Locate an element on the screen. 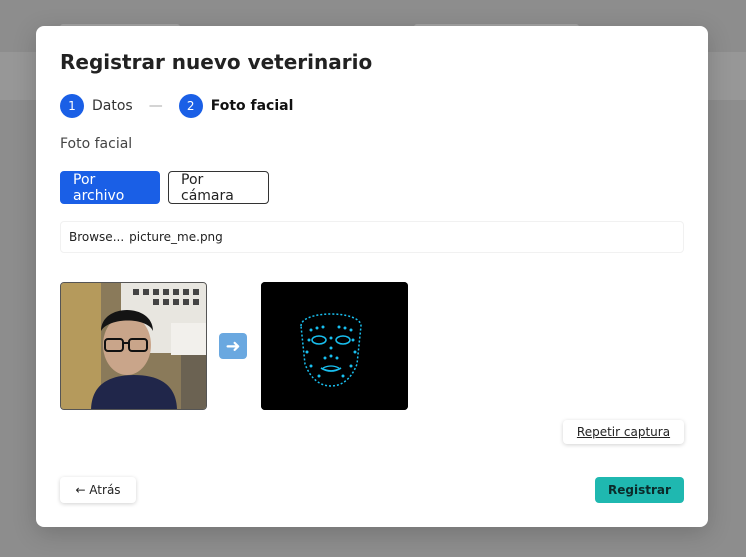 This screenshot has height=557, width=746. stepper: 1 Datos — 2 Foto facial is located at coordinates (176, 106).